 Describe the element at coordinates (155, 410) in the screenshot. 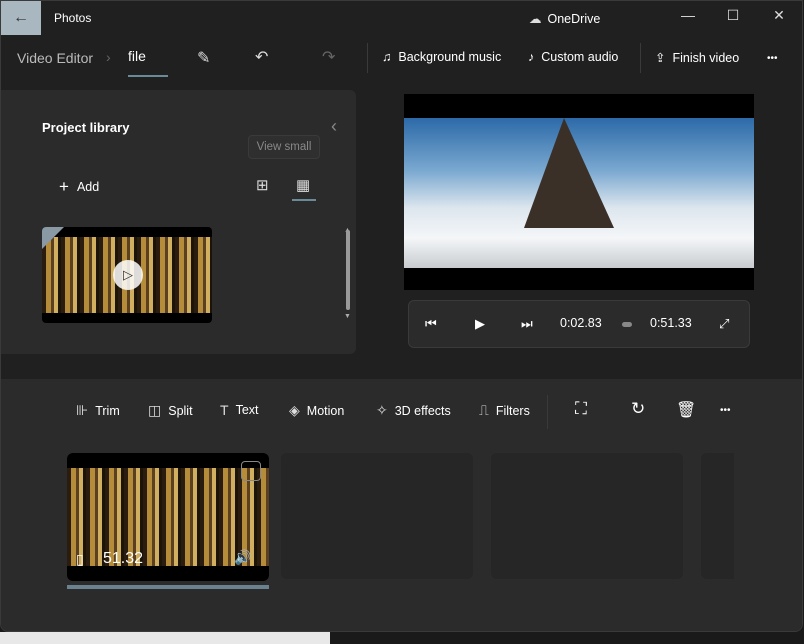

I see `split-icon: ◫` at that location.